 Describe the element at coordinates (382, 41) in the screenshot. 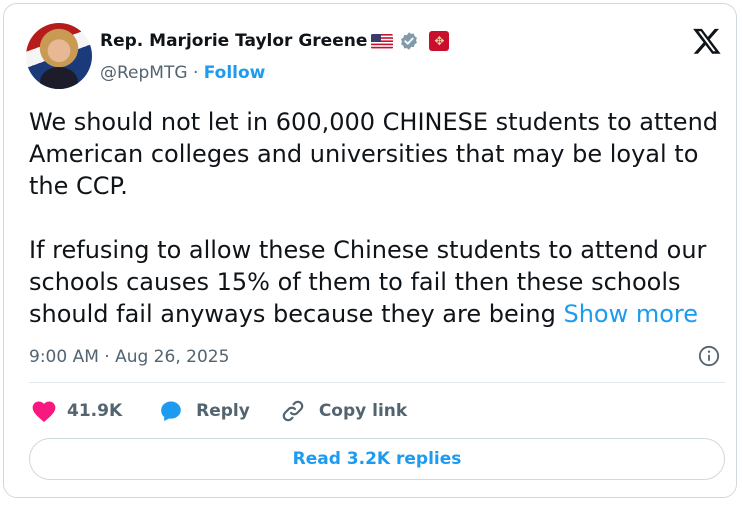

I see `us-flag-icon` at that location.